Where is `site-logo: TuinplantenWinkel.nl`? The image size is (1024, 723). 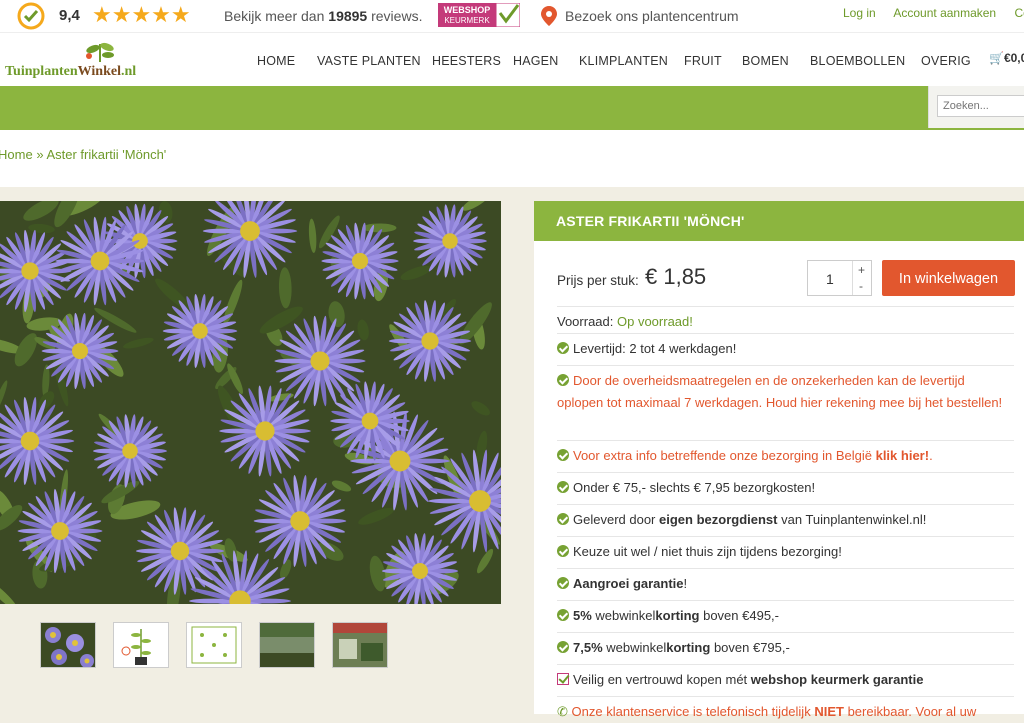 site-logo: TuinplantenWinkel.nl is located at coordinates (75, 62).